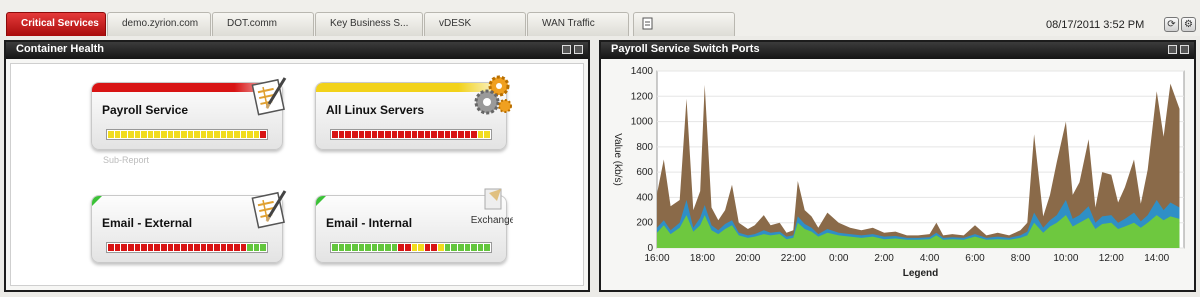 The width and height of the screenshot is (1200, 297). What do you see at coordinates (263, 24) in the screenshot?
I see `tab-2: DOT.comm` at bounding box center [263, 24].